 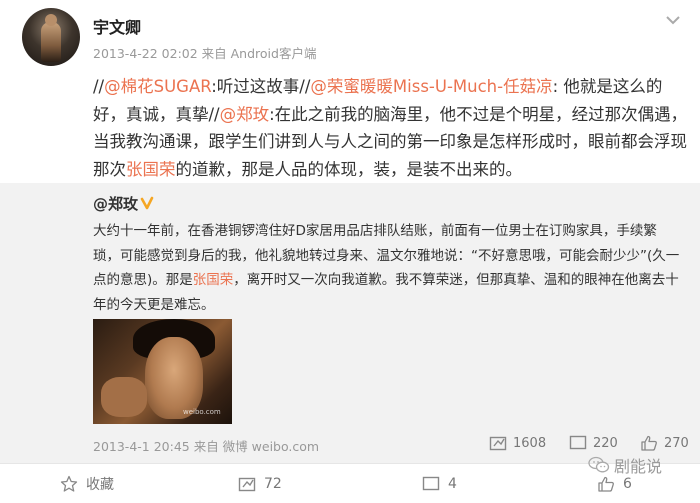 I want to click on repost-username: @郑玫, so click(x=123, y=203).